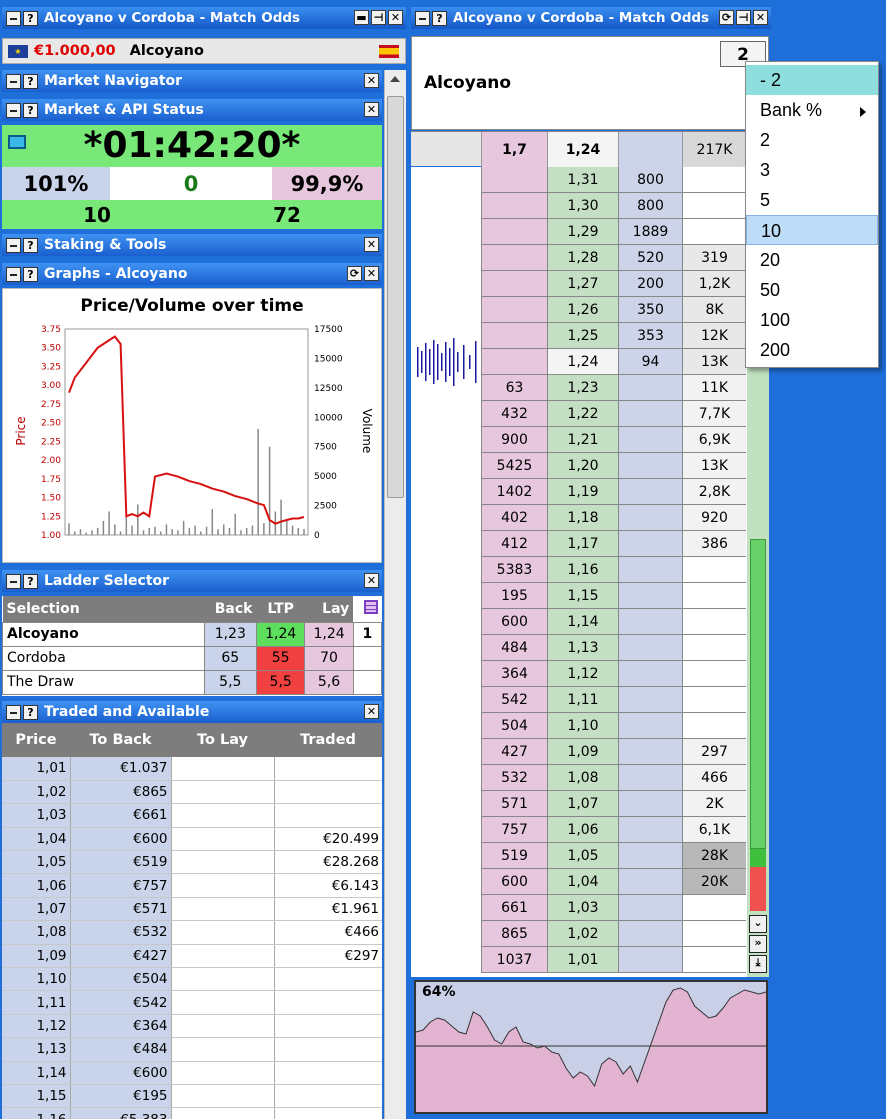 The image size is (886, 1119). What do you see at coordinates (192, 581) in the screenshot?
I see `ladder-selector-header: ? Ladder Selector ✕` at bounding box center [192, 581].